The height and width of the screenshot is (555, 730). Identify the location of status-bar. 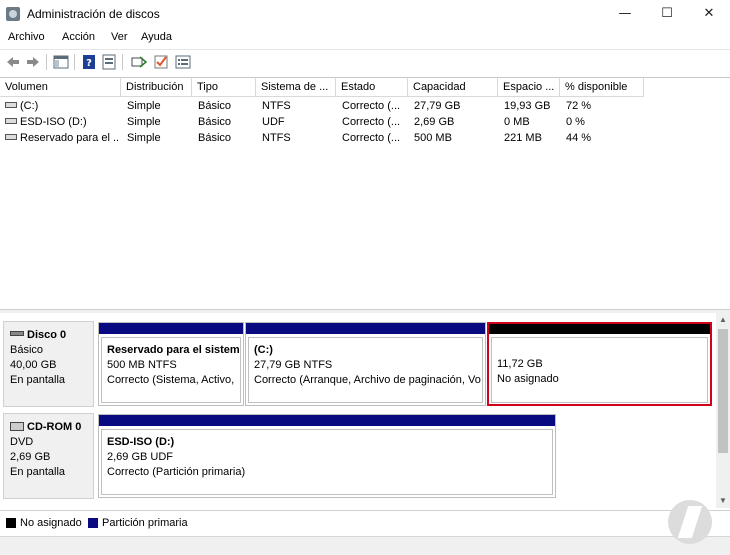
(365, 545).